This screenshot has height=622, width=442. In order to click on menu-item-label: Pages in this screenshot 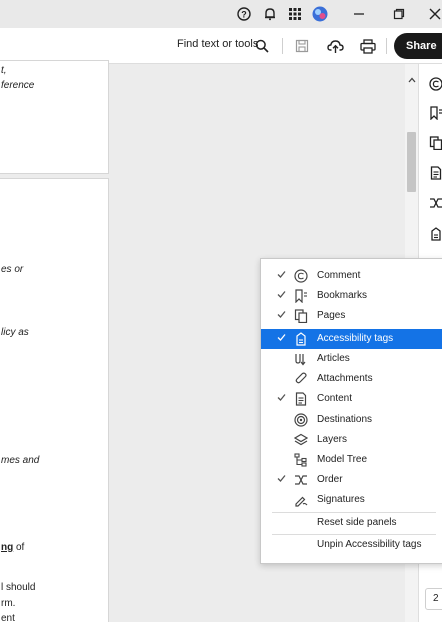, I will do `click(331, 315)`.